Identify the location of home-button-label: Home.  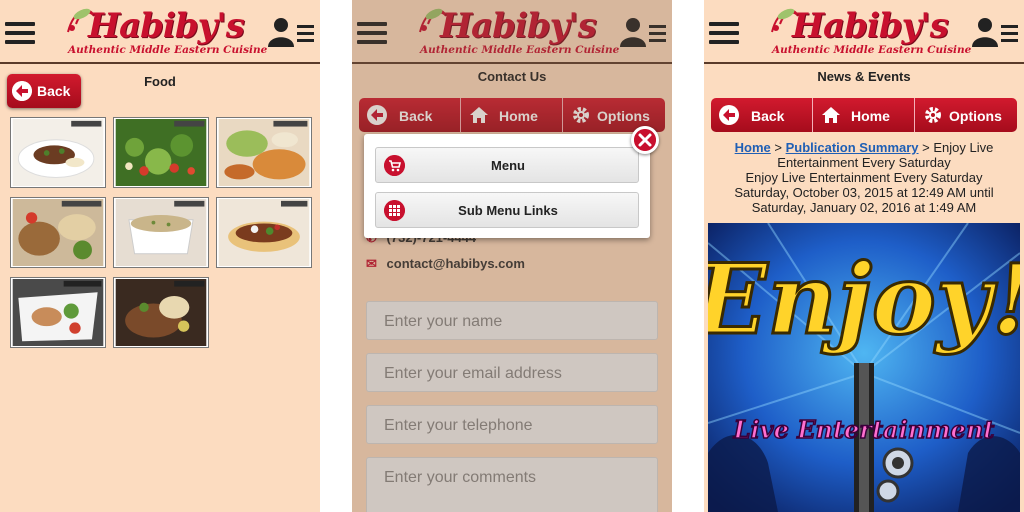
(870, 116).